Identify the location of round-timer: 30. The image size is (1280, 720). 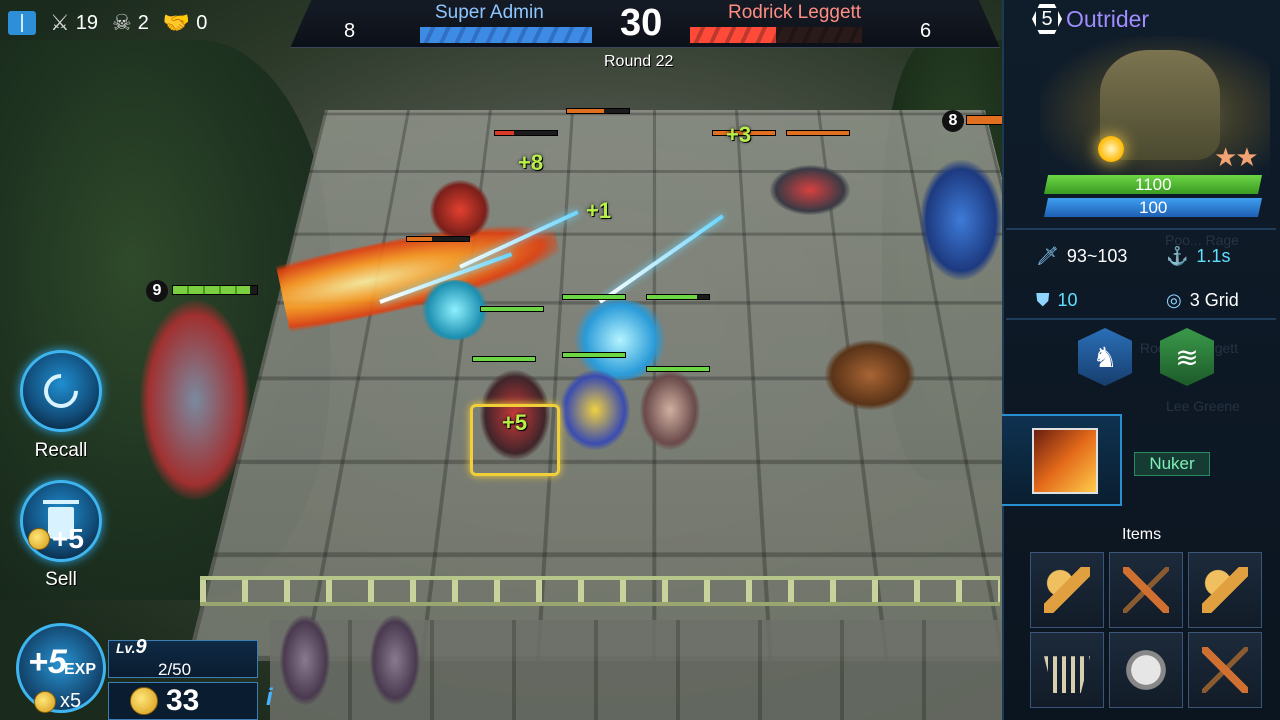
(641, 23).